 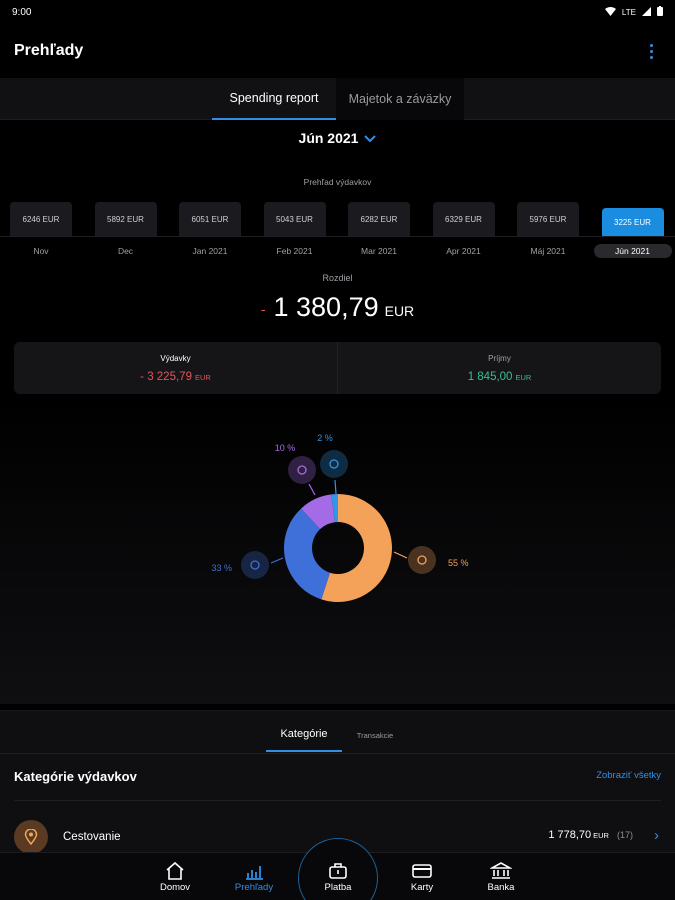 What do you see at coordinates (490, 376) in the screenshot?
I see `income-value: 1 845,00` at bounding box center [490, 376].